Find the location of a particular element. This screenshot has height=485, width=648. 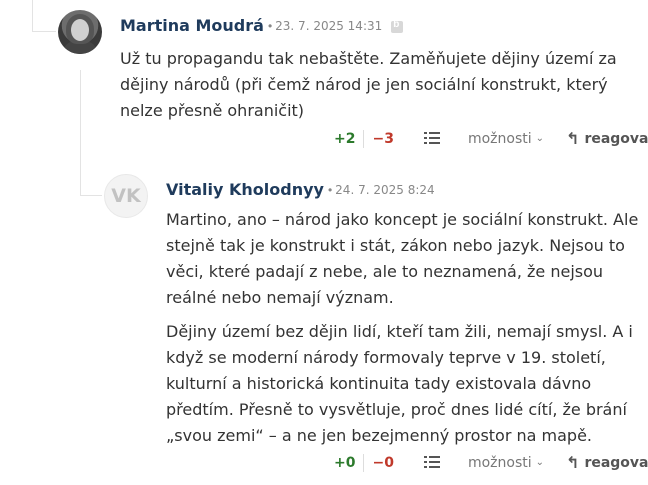

comment-actions: +0 −0 možnosti ⌄ ↰ reagovat is located at coordinates (491, 462).